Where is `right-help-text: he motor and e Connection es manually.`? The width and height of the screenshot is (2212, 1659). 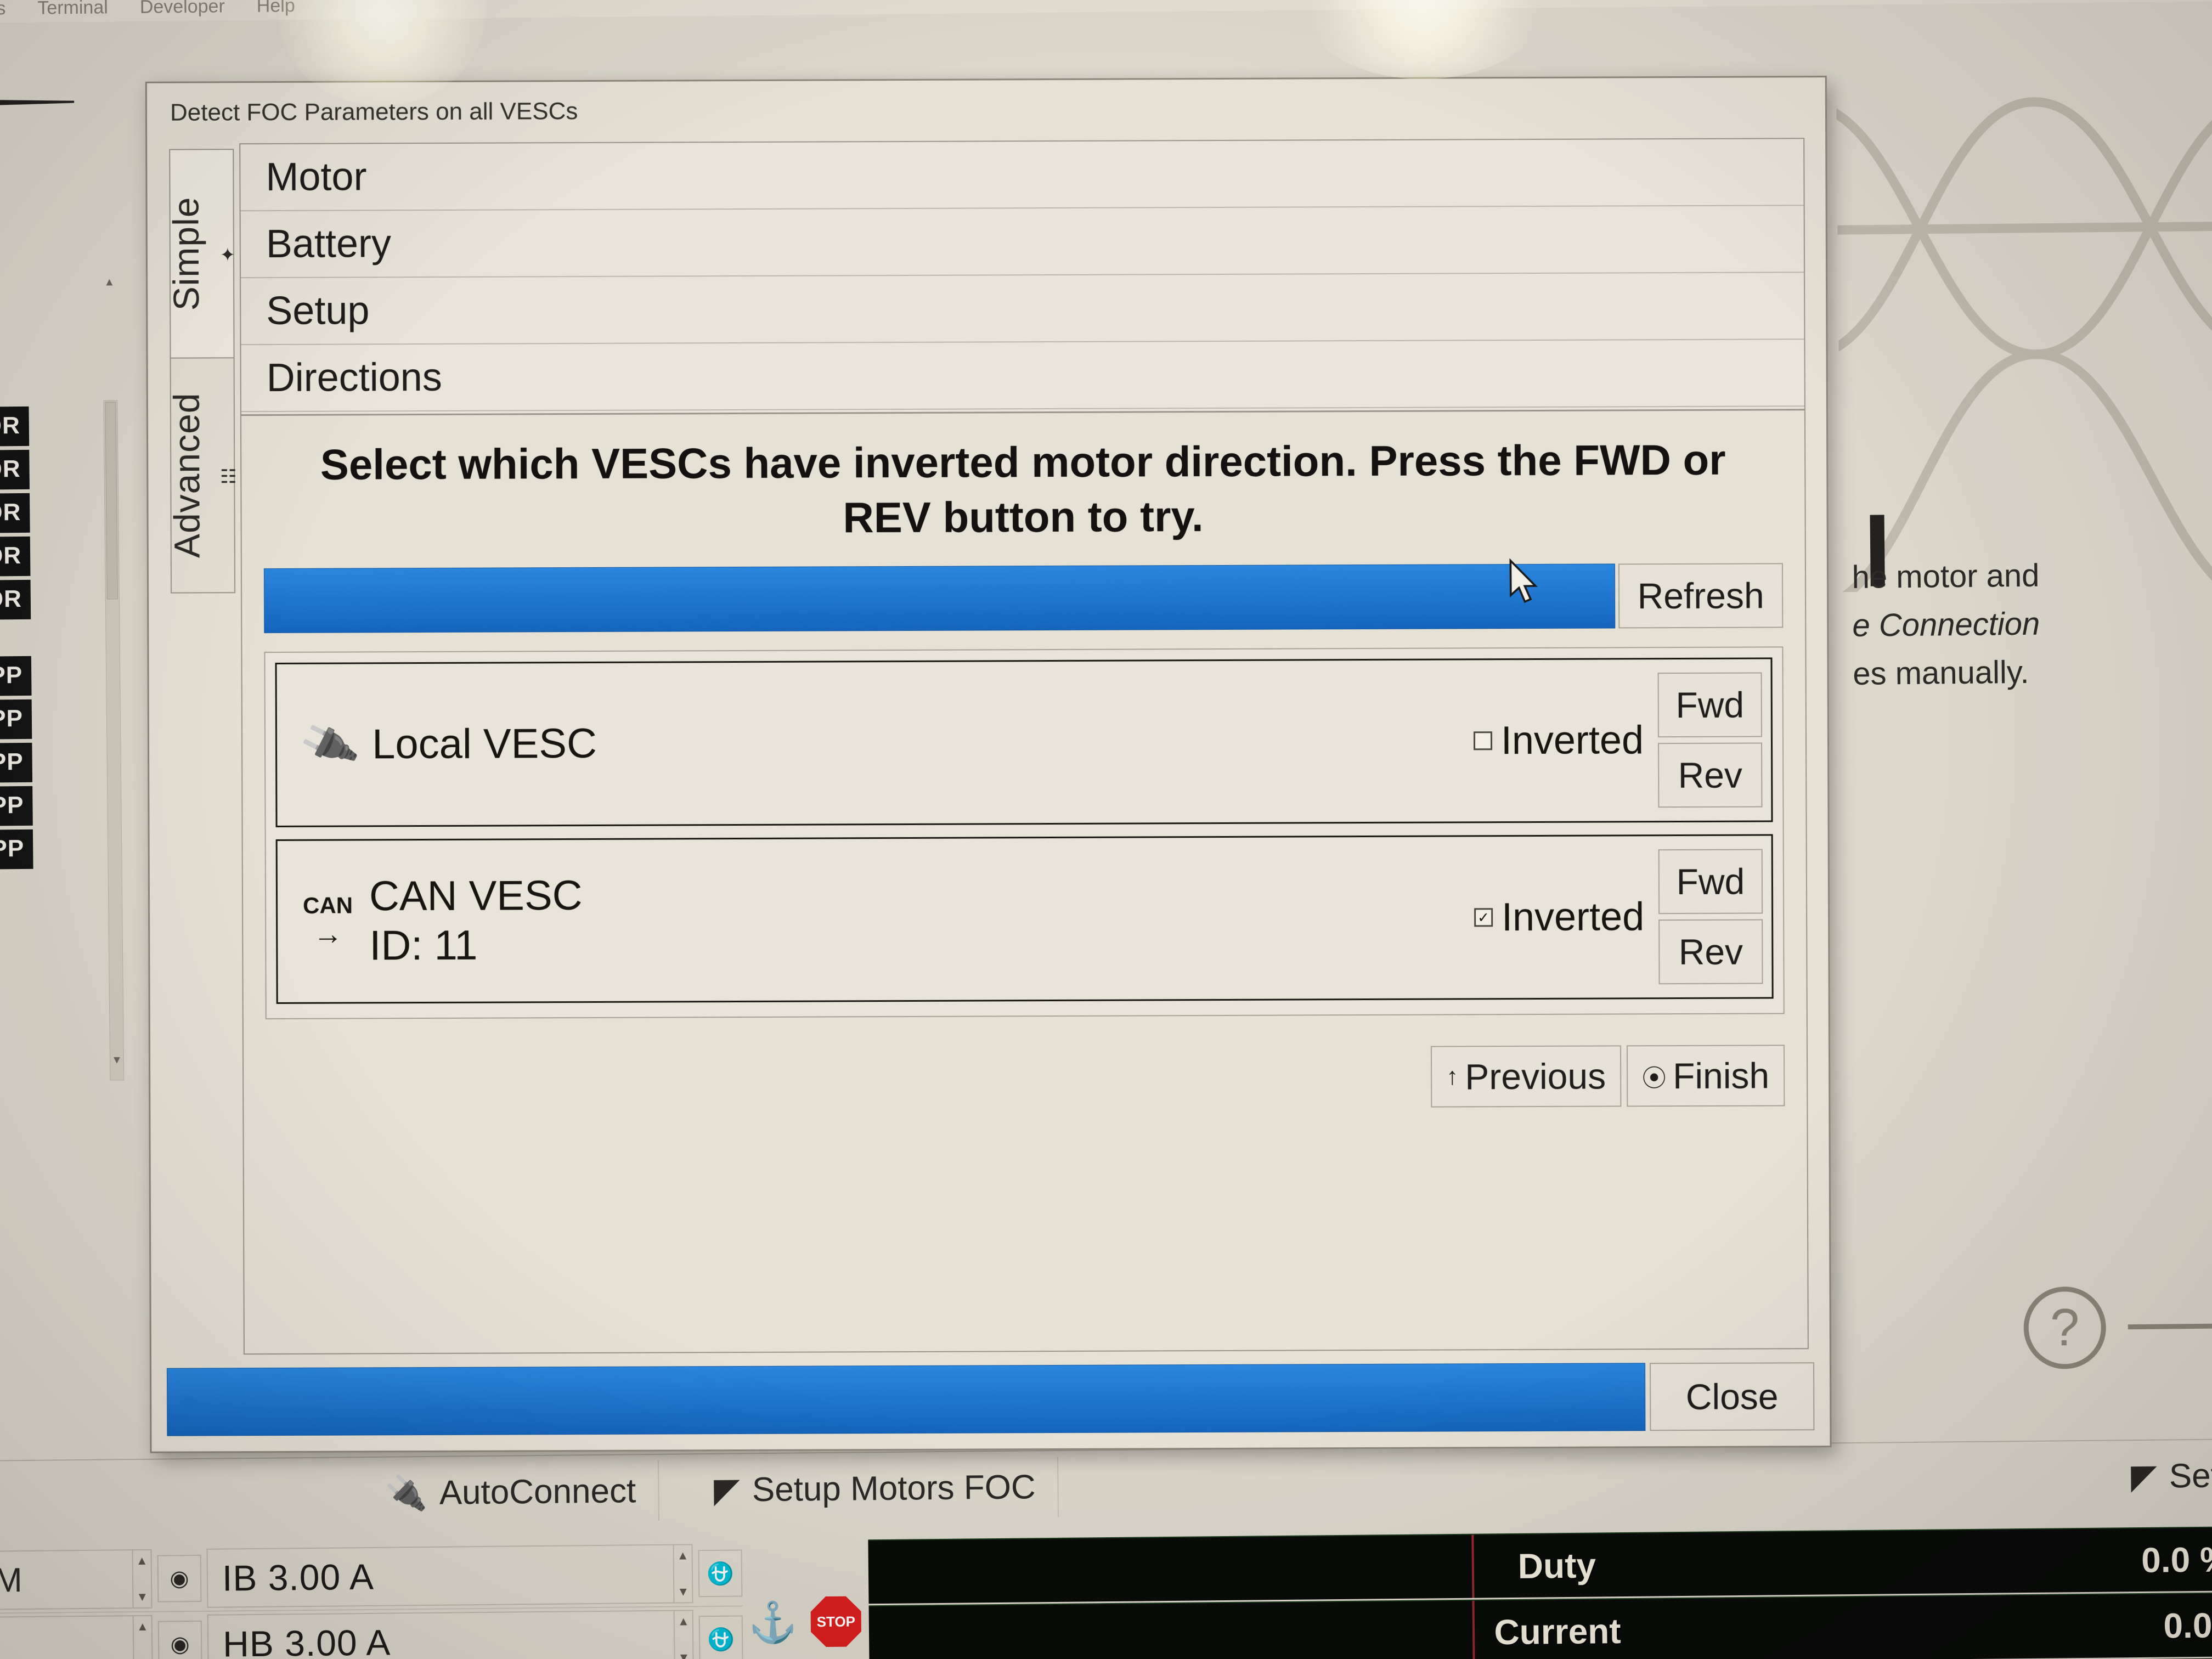
right-help-text: he motor and e Connection es manually. is located at coordinates (2032, 624).